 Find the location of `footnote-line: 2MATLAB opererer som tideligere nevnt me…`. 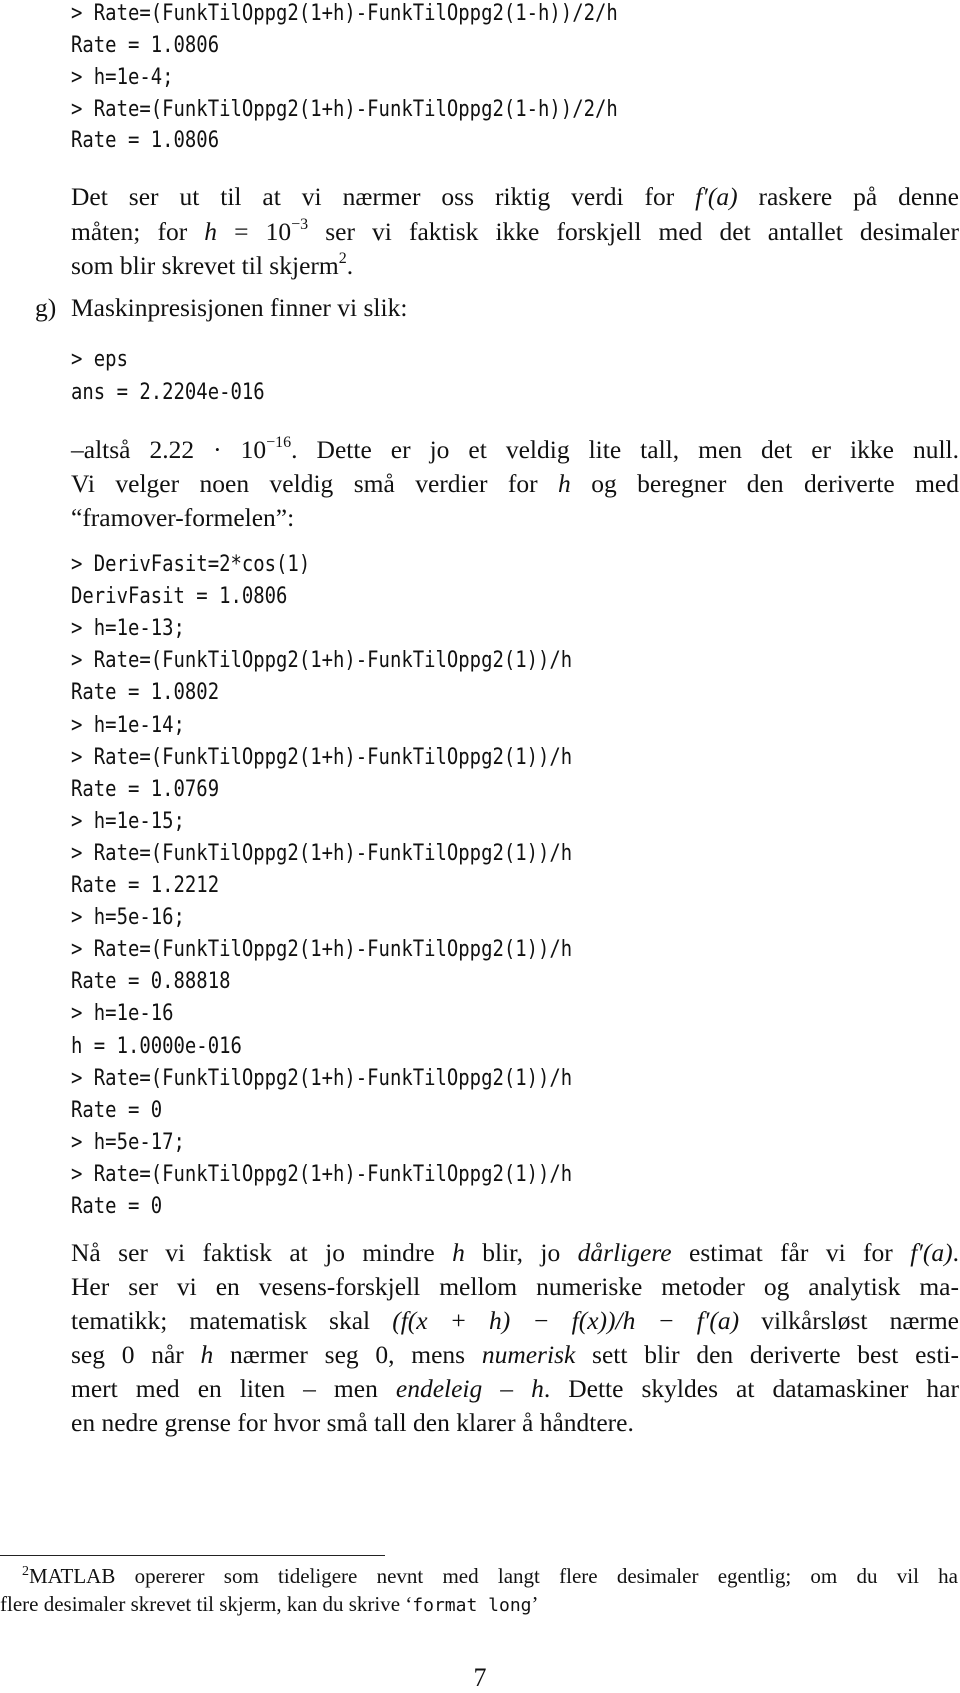

footnote-line: 2MATLAB opererer som tideligere nevnt me… is located at coordinates (490, 1576).